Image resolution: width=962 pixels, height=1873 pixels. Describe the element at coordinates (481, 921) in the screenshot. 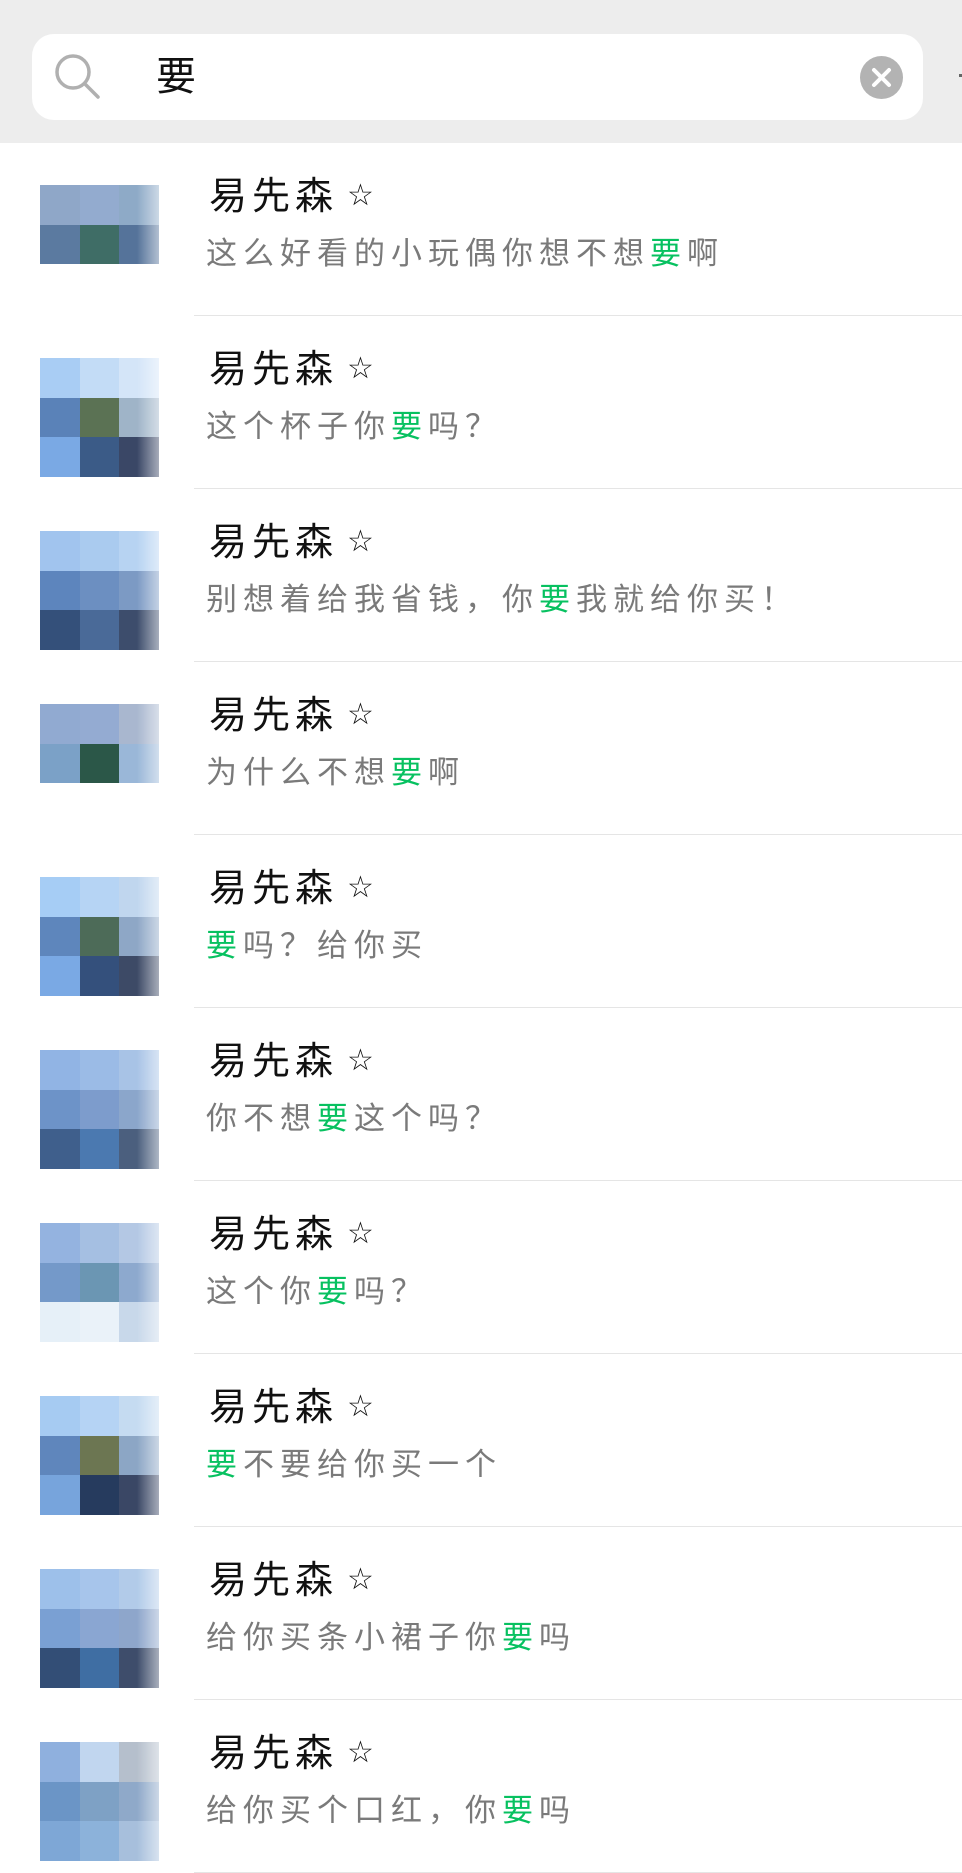

I see `list-item: 易先森 ☆ 要吗？给你买` at that location.